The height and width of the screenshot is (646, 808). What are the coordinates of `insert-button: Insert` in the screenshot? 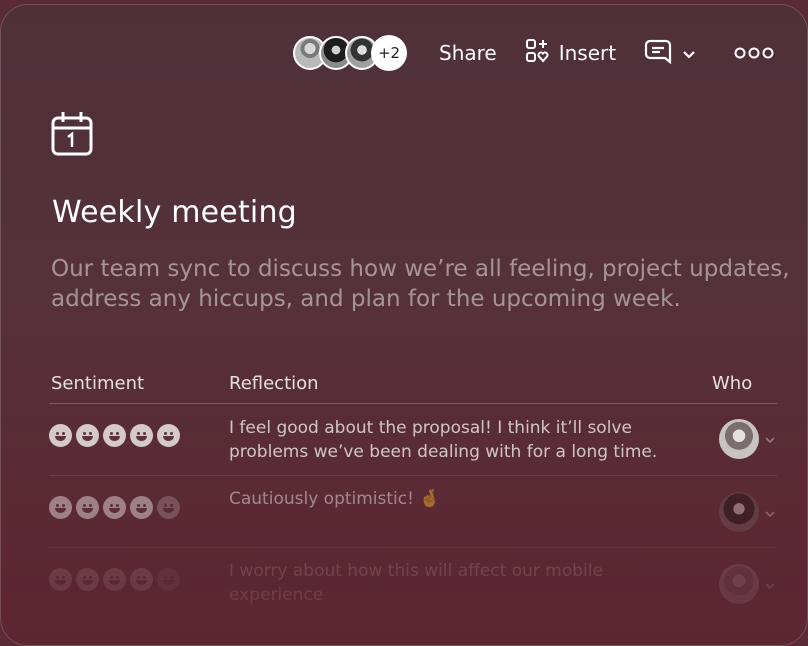 It's located at (570, 53).